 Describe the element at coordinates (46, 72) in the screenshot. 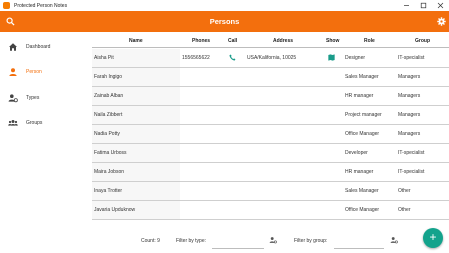

I see `sidebar-item-person: Person` at that location.